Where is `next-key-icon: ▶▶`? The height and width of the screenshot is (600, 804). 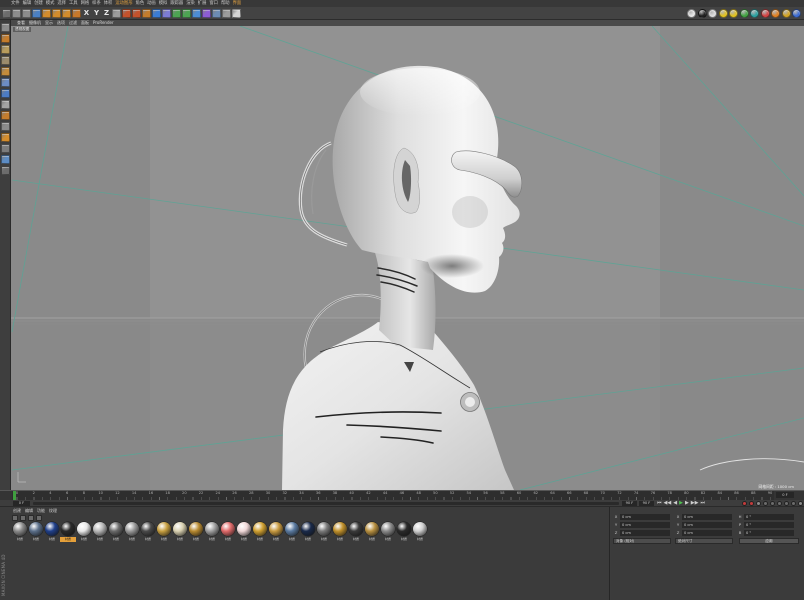 next-key-icon: ▶▶ is located at coordinates (695, 503).